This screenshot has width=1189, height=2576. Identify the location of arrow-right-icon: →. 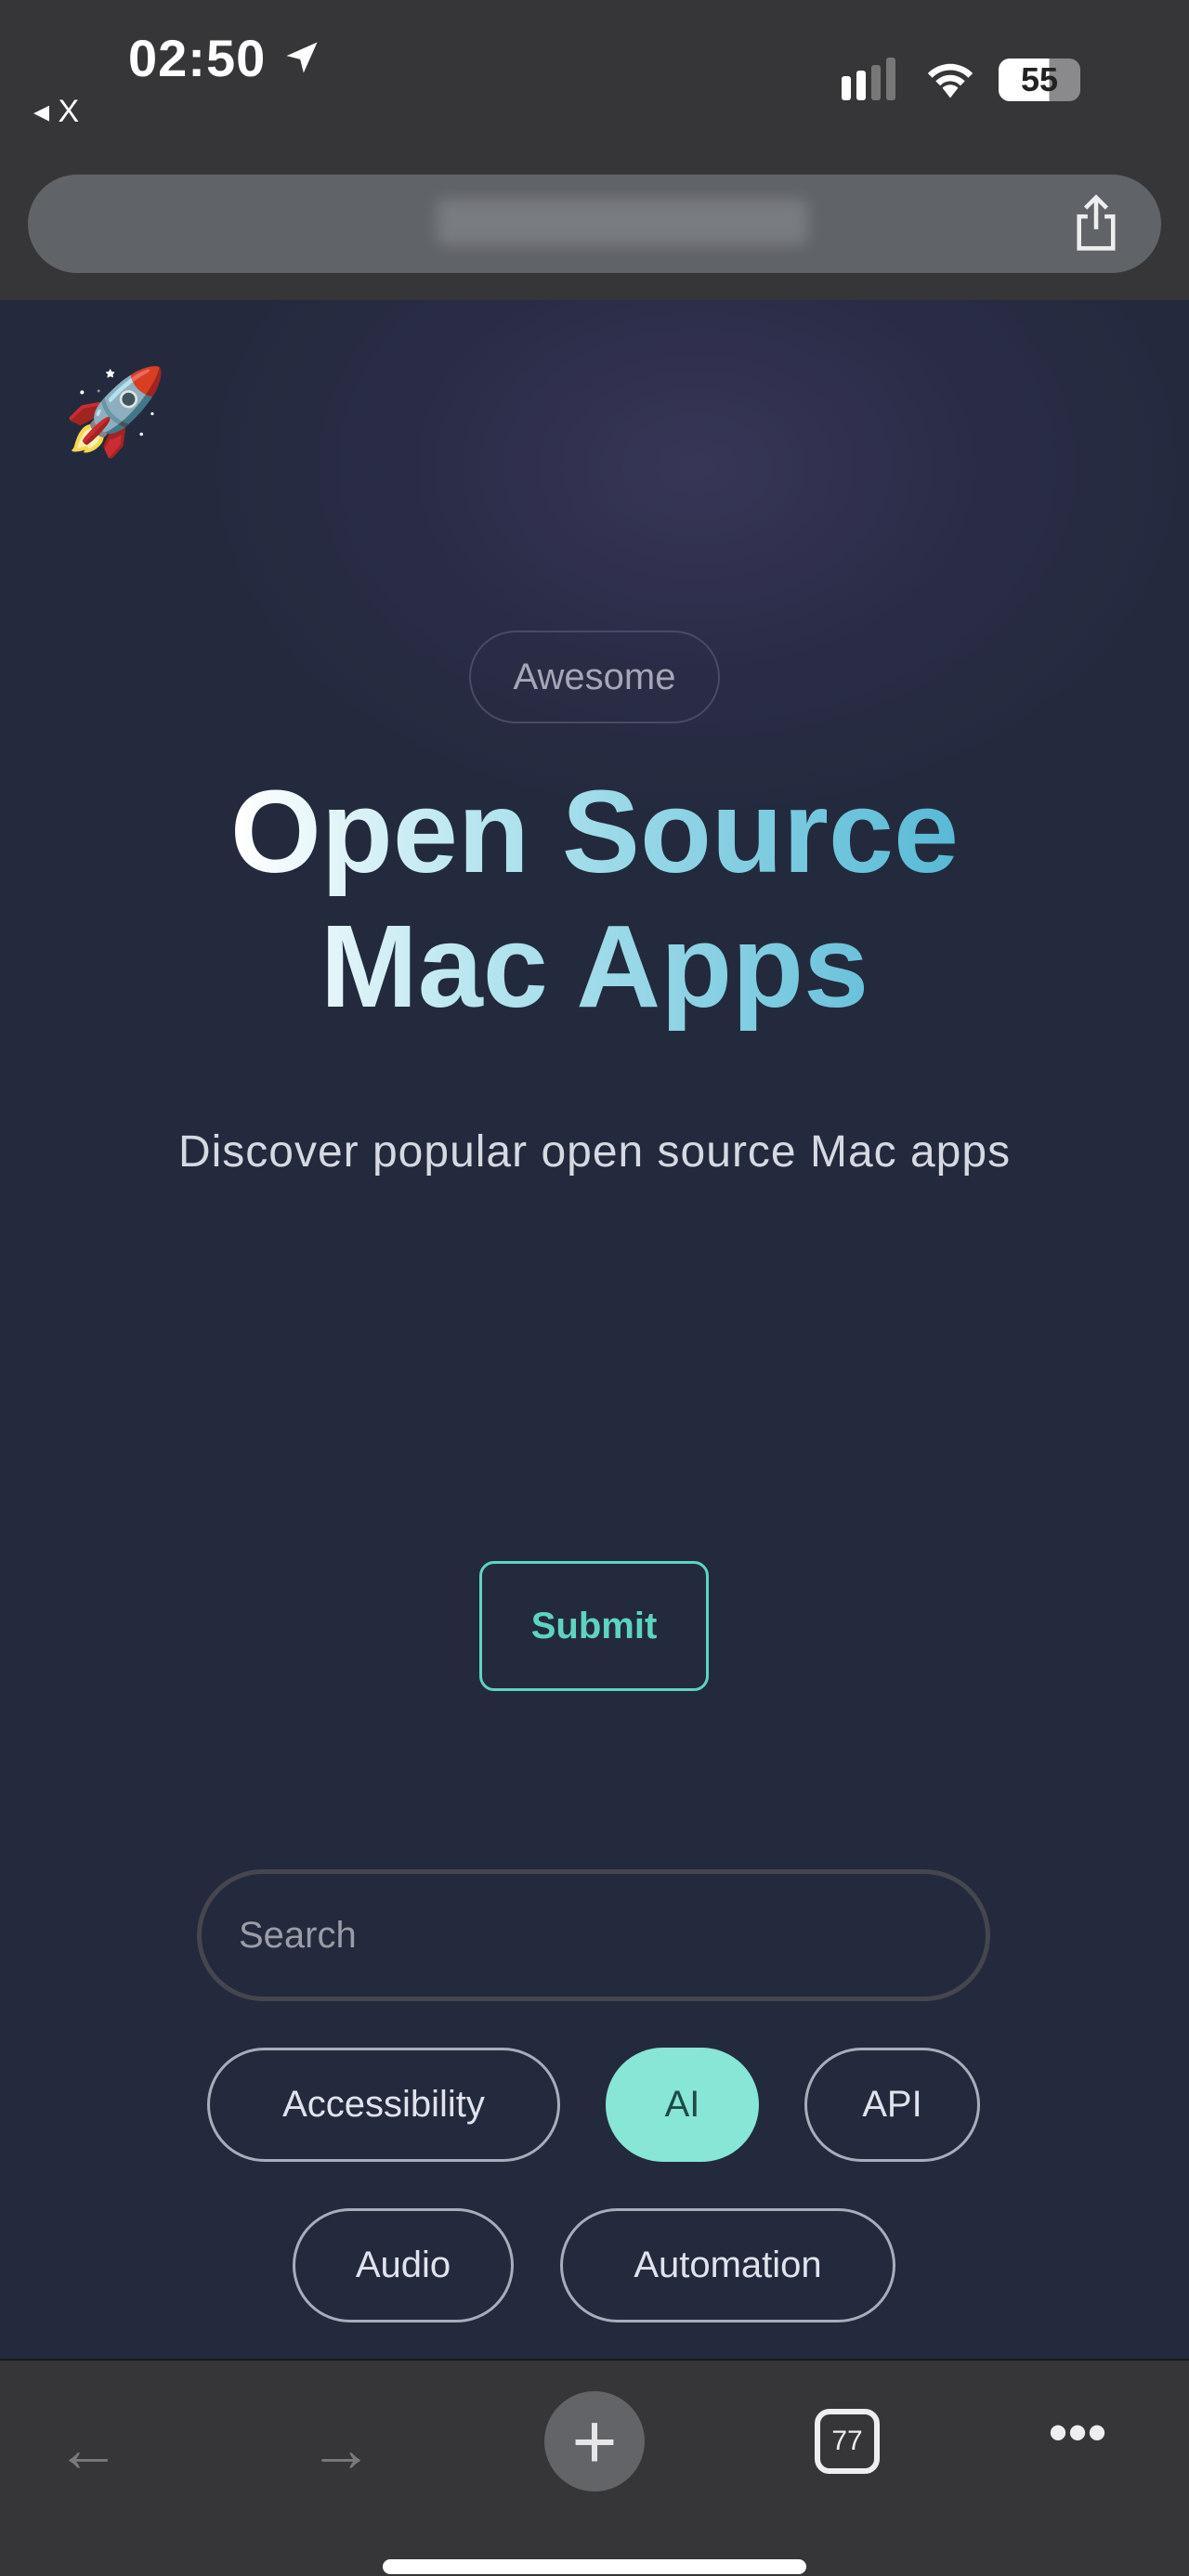
(341, 2449).